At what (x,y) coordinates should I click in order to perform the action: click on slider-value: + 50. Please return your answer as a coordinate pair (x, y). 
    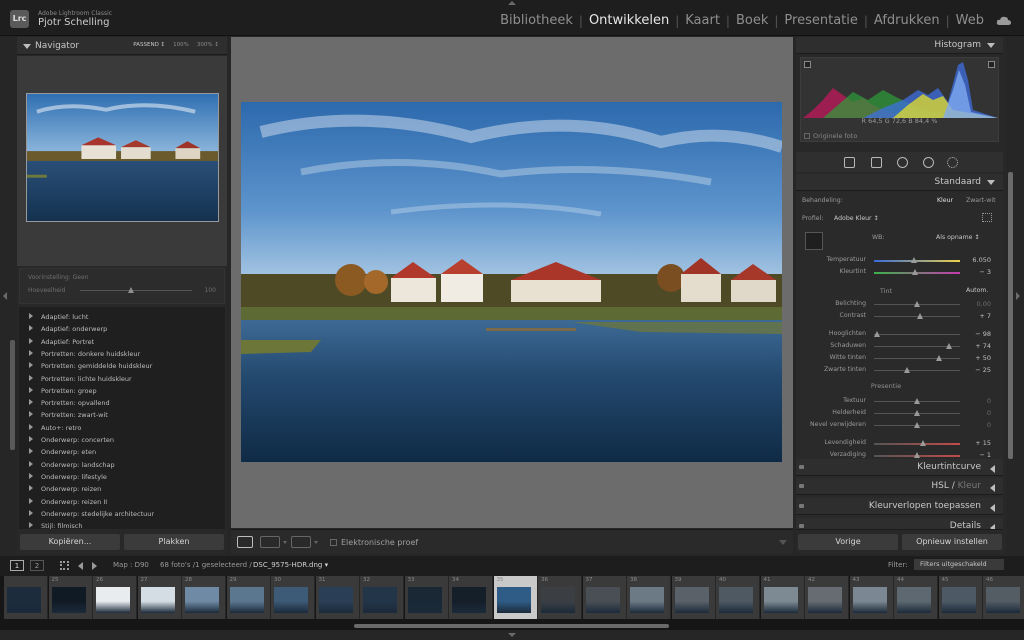
    Looking at the image, I should click on (983, 358).